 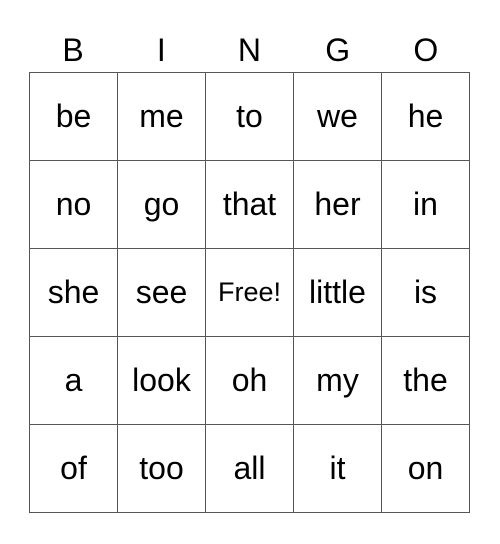 I want to click on bingo-row: of too all it on, so click(x=249, y=468).